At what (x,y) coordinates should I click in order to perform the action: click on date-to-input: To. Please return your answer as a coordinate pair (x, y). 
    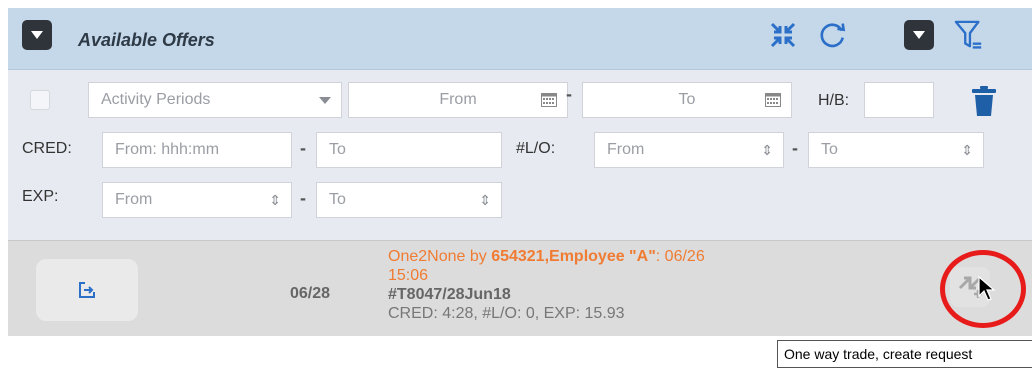
    Looking at the image, I should click on (687, 100).